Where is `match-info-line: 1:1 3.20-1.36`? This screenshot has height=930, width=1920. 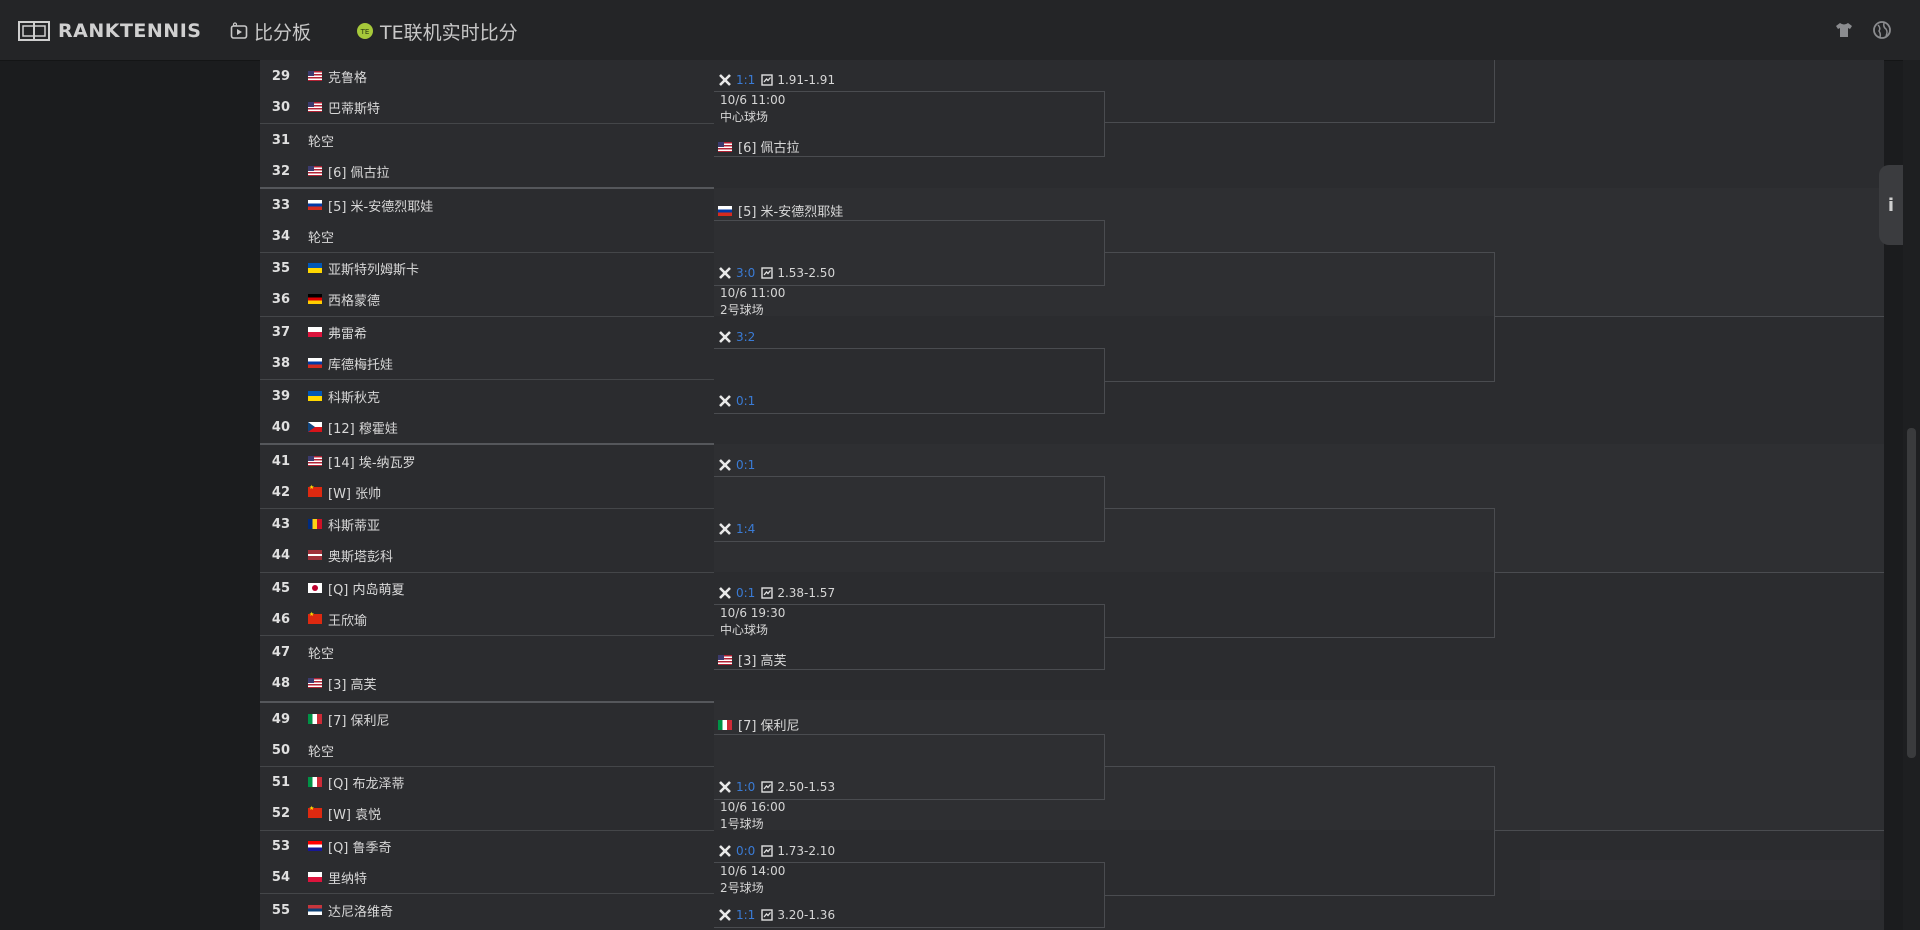
match-info-line: 1:1 3.20-1.36 is located at coordinates (776, 915).